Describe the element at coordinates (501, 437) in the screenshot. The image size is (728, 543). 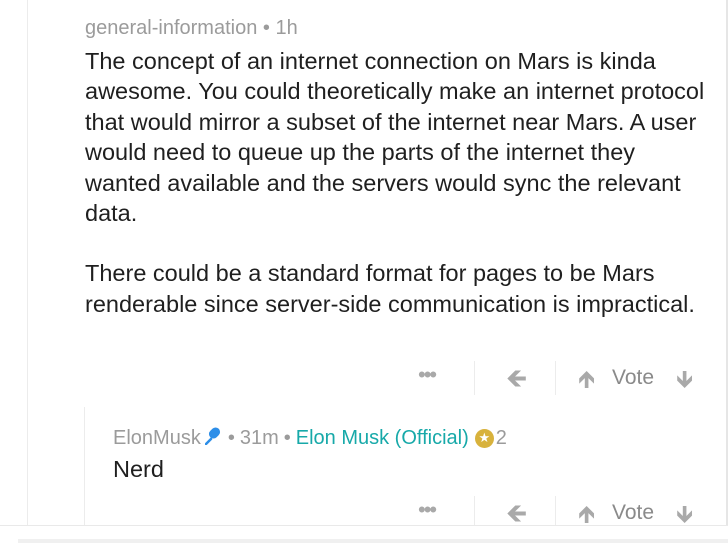
I see `badge-count: 2` at that location.